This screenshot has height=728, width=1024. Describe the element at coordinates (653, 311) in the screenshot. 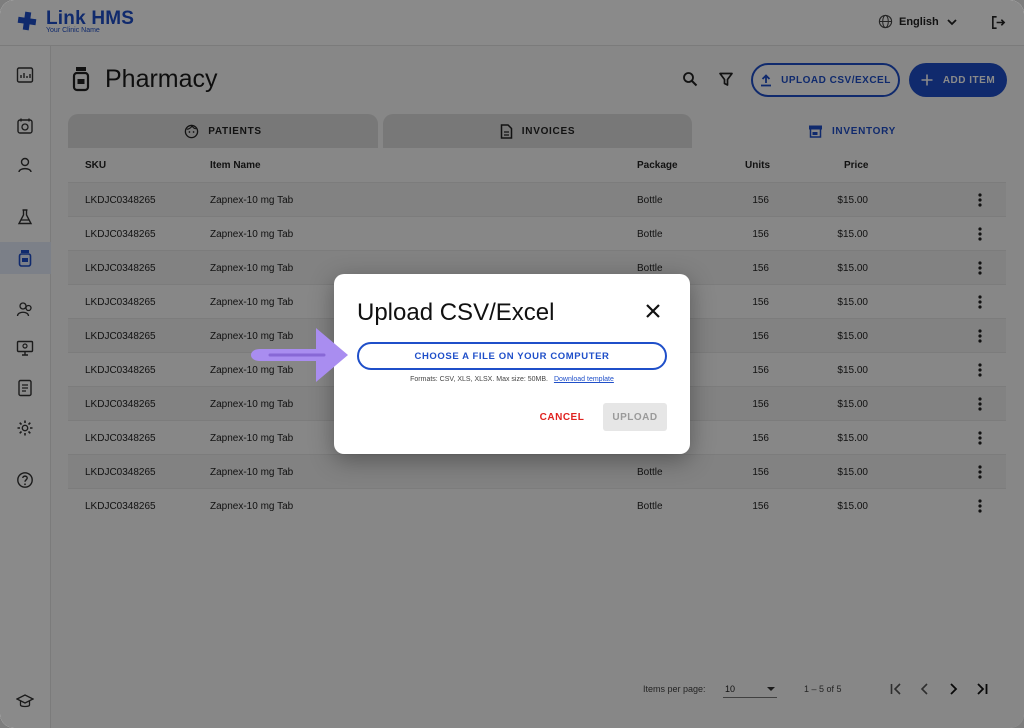

I see `close-icon` at that location.